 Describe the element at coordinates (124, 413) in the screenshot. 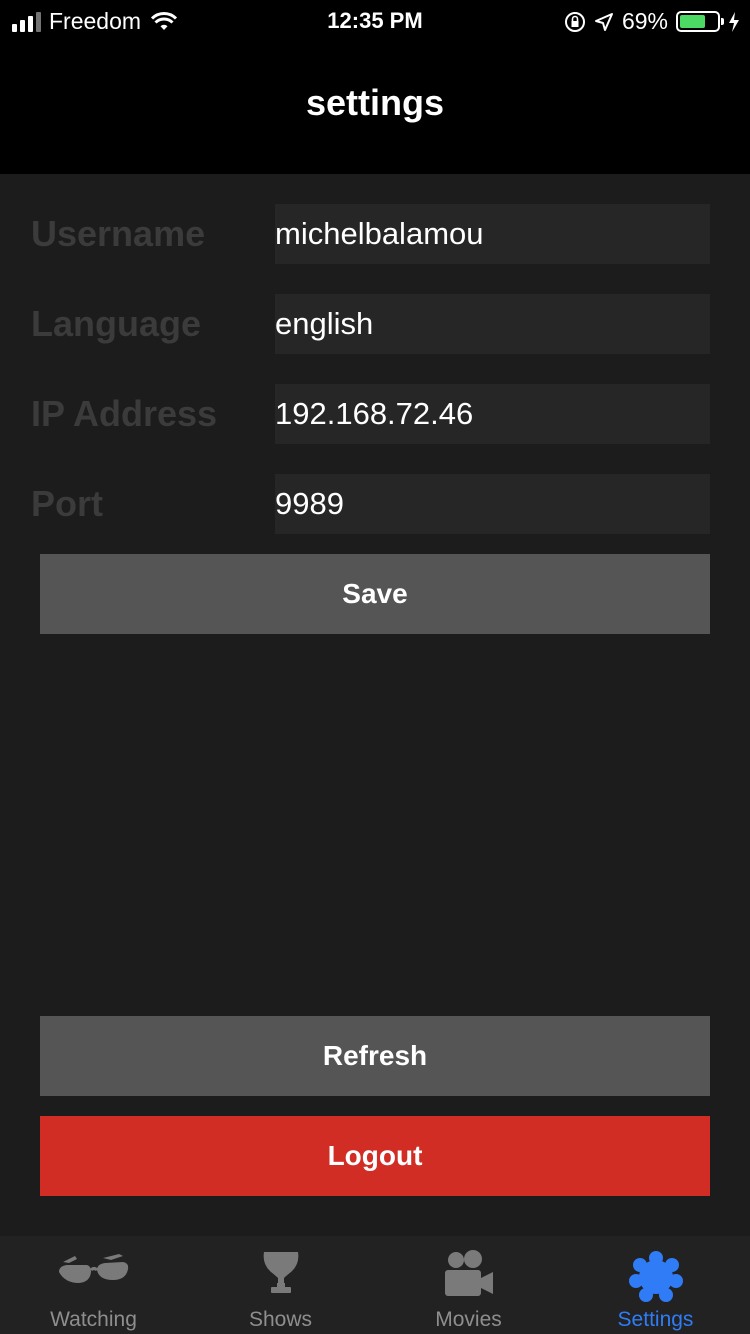

I see `ip-address-label: IP Address` at that location.